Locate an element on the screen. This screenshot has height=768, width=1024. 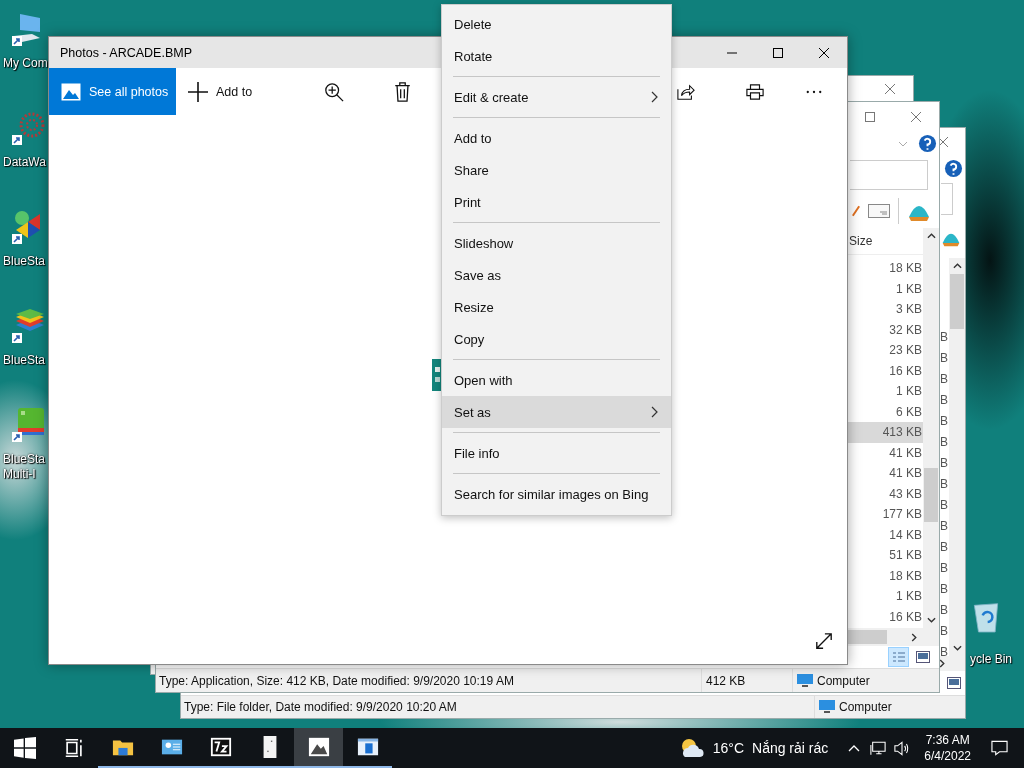
plus-icon is located at coordinates (198, 91).